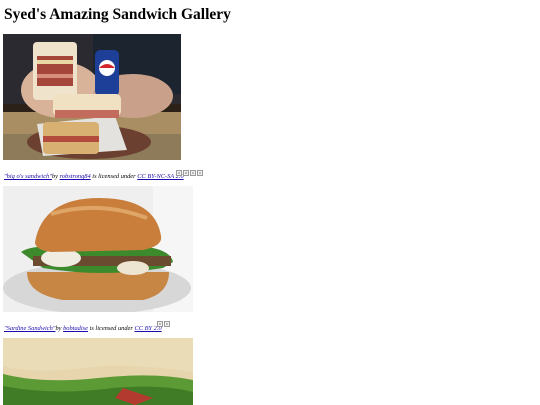 This screenshot has height=405, width=540. Describe the element at coordinates (29, 328) in the screenshot. I see `photo-title-link-2: "Sardine Sandwich"` at that location.